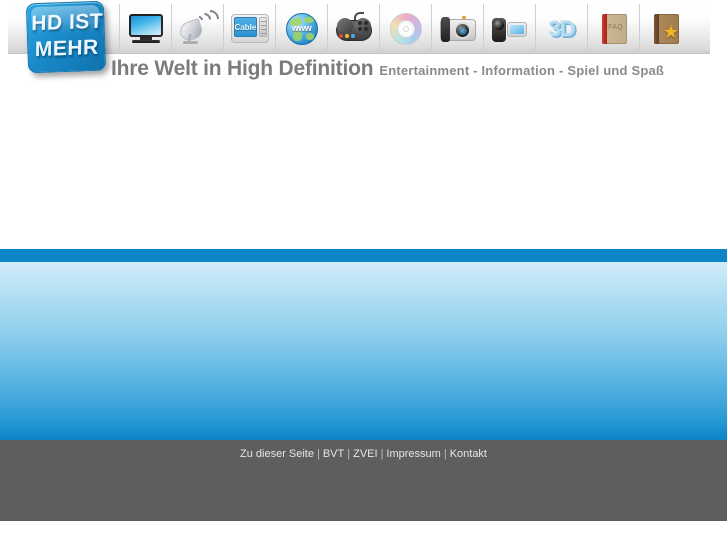 Image resolution: width=727 pixels, height=545 pixels. What do you see at coordinates (242, 68) in the screenshot?
I see `tagline-main: Ihre Welt in High Definition` at bounding box center [242, 68].